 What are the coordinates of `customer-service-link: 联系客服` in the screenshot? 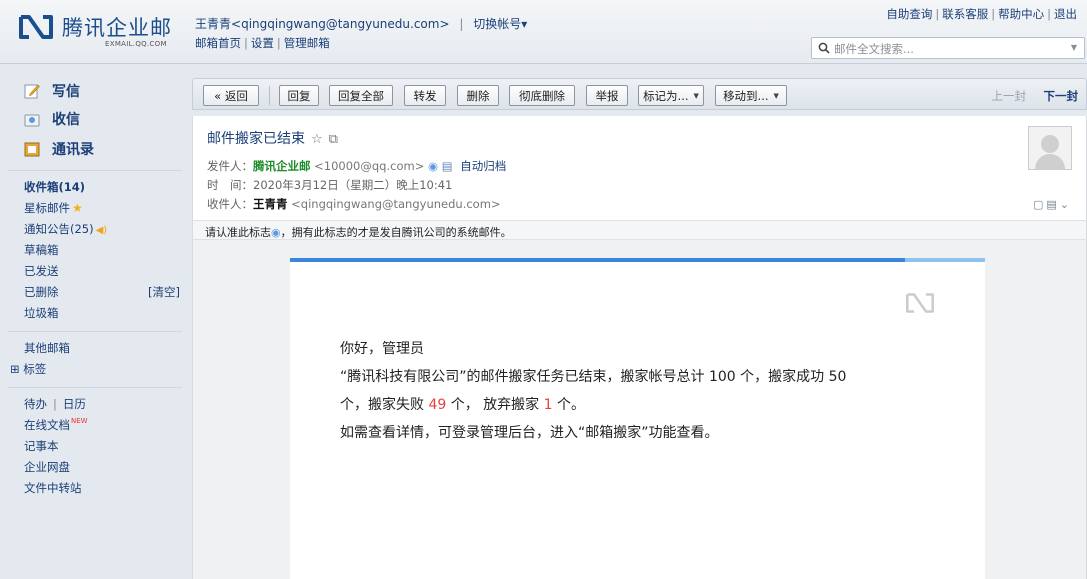 It's located at (965, 14).